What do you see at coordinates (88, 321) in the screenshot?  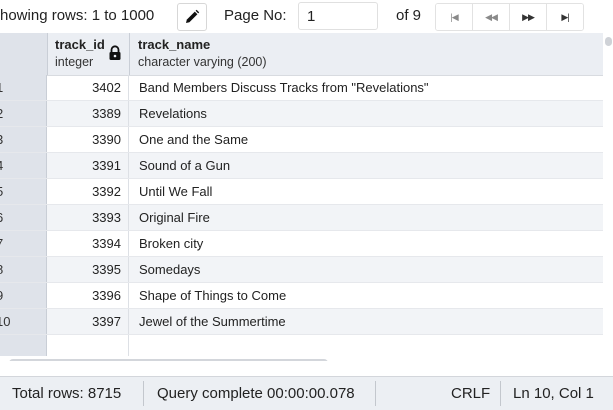 I see `track-id-cell: 3397` at bounding box center [88, 321].